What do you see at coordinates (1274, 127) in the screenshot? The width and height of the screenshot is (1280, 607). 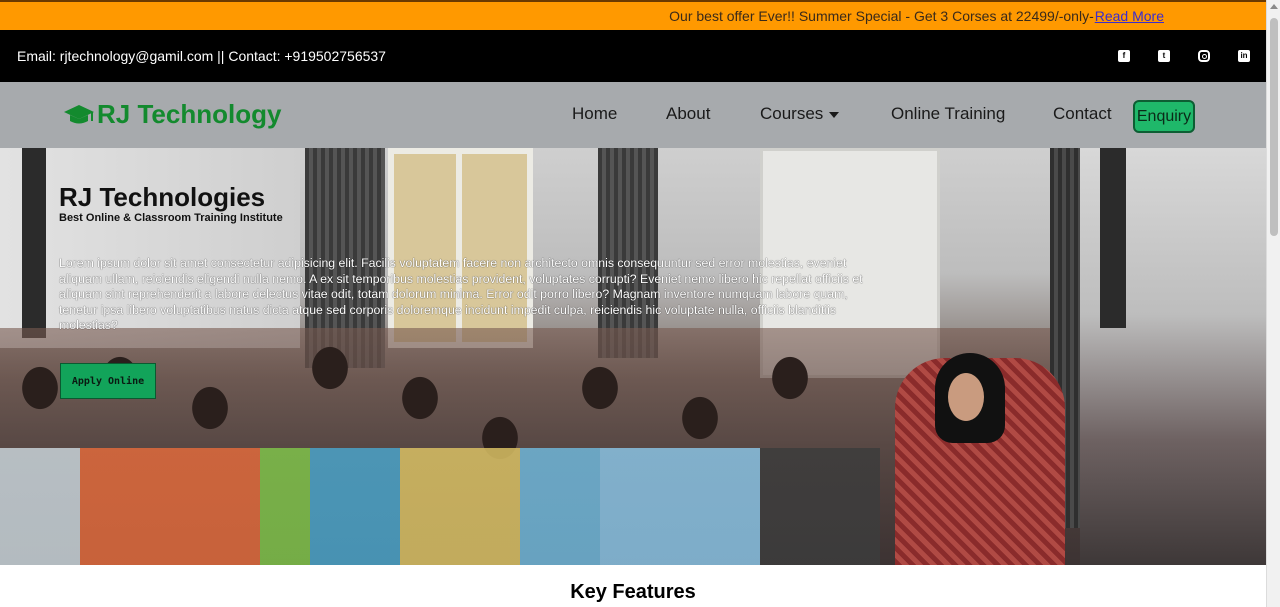 I see `scrollbar-thumb` at bounding box center [1274, 127].